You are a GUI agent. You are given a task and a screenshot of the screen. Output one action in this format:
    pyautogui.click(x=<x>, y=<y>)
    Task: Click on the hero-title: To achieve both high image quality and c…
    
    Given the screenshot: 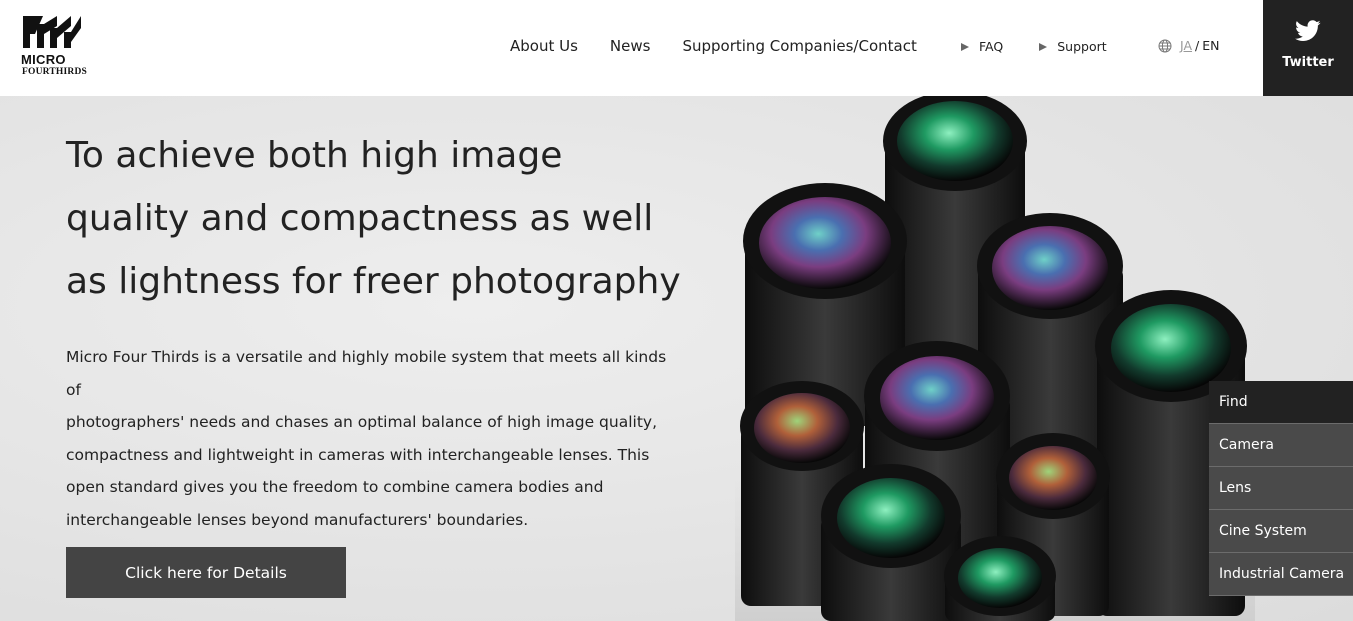 What is the action you would take?
    pyautogui.click(x=386, y=218)
    